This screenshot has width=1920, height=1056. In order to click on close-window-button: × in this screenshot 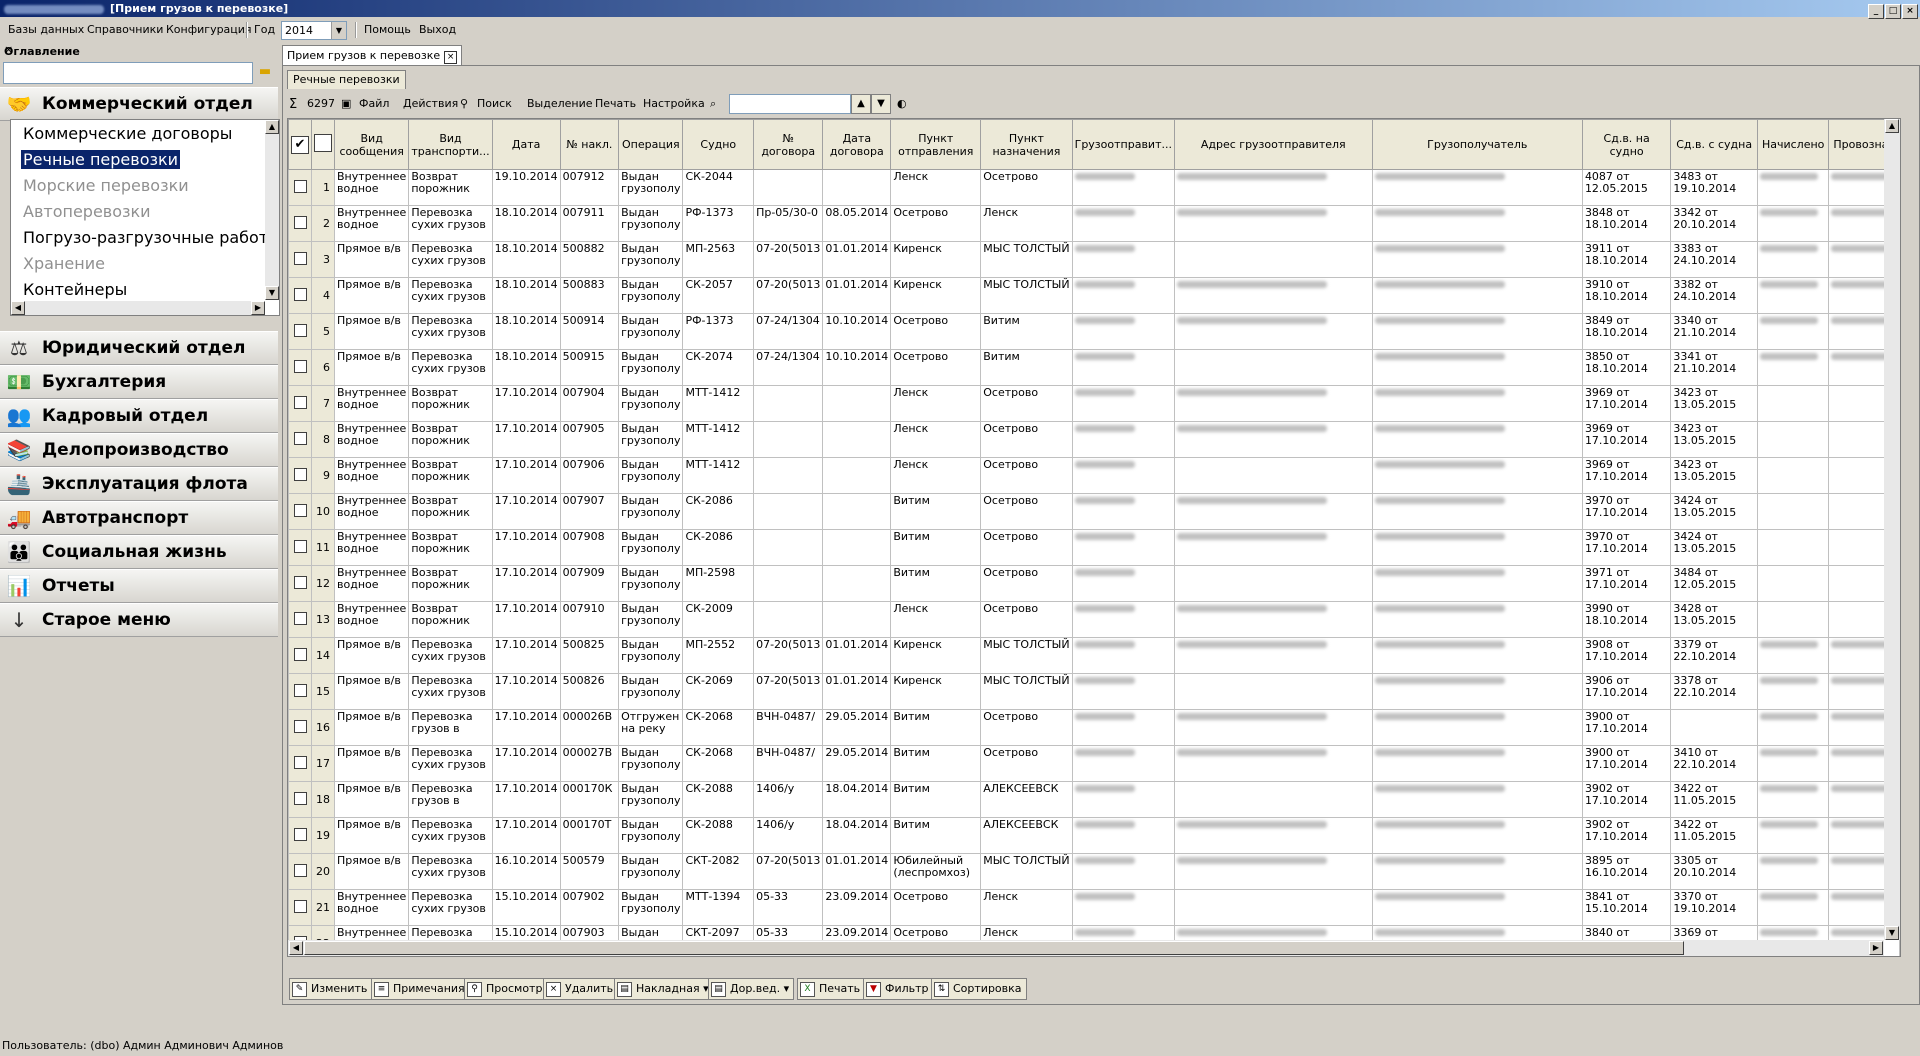, I will do `click(1910, 11)`.